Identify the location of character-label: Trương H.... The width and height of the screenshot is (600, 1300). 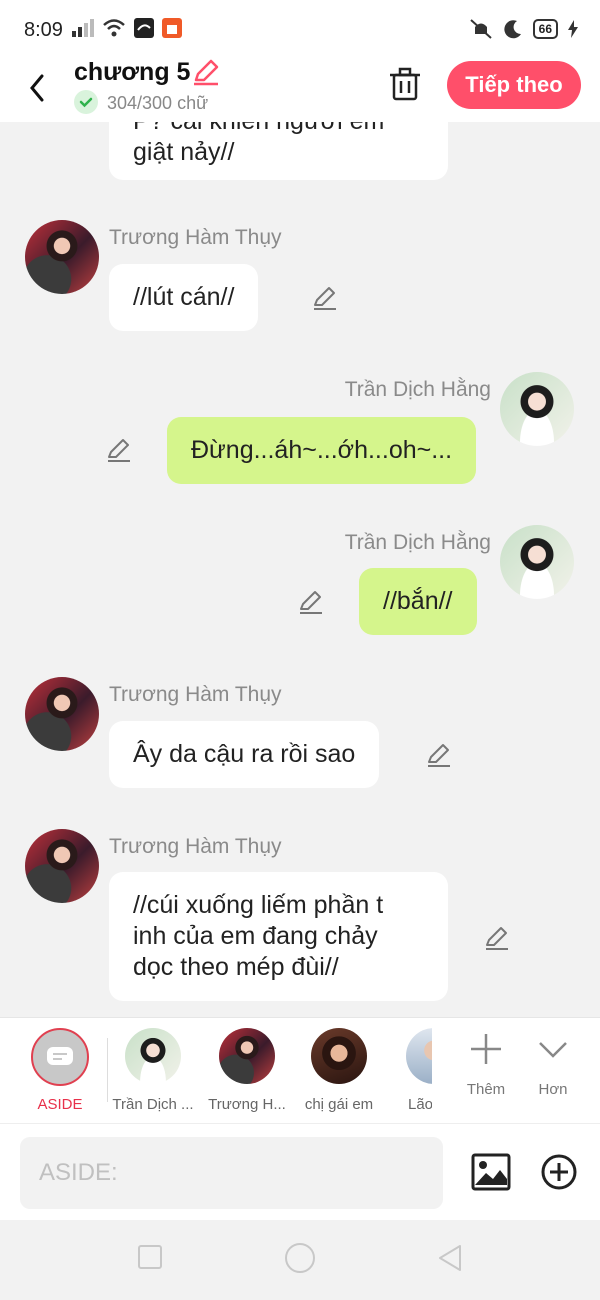
(247, 1104).